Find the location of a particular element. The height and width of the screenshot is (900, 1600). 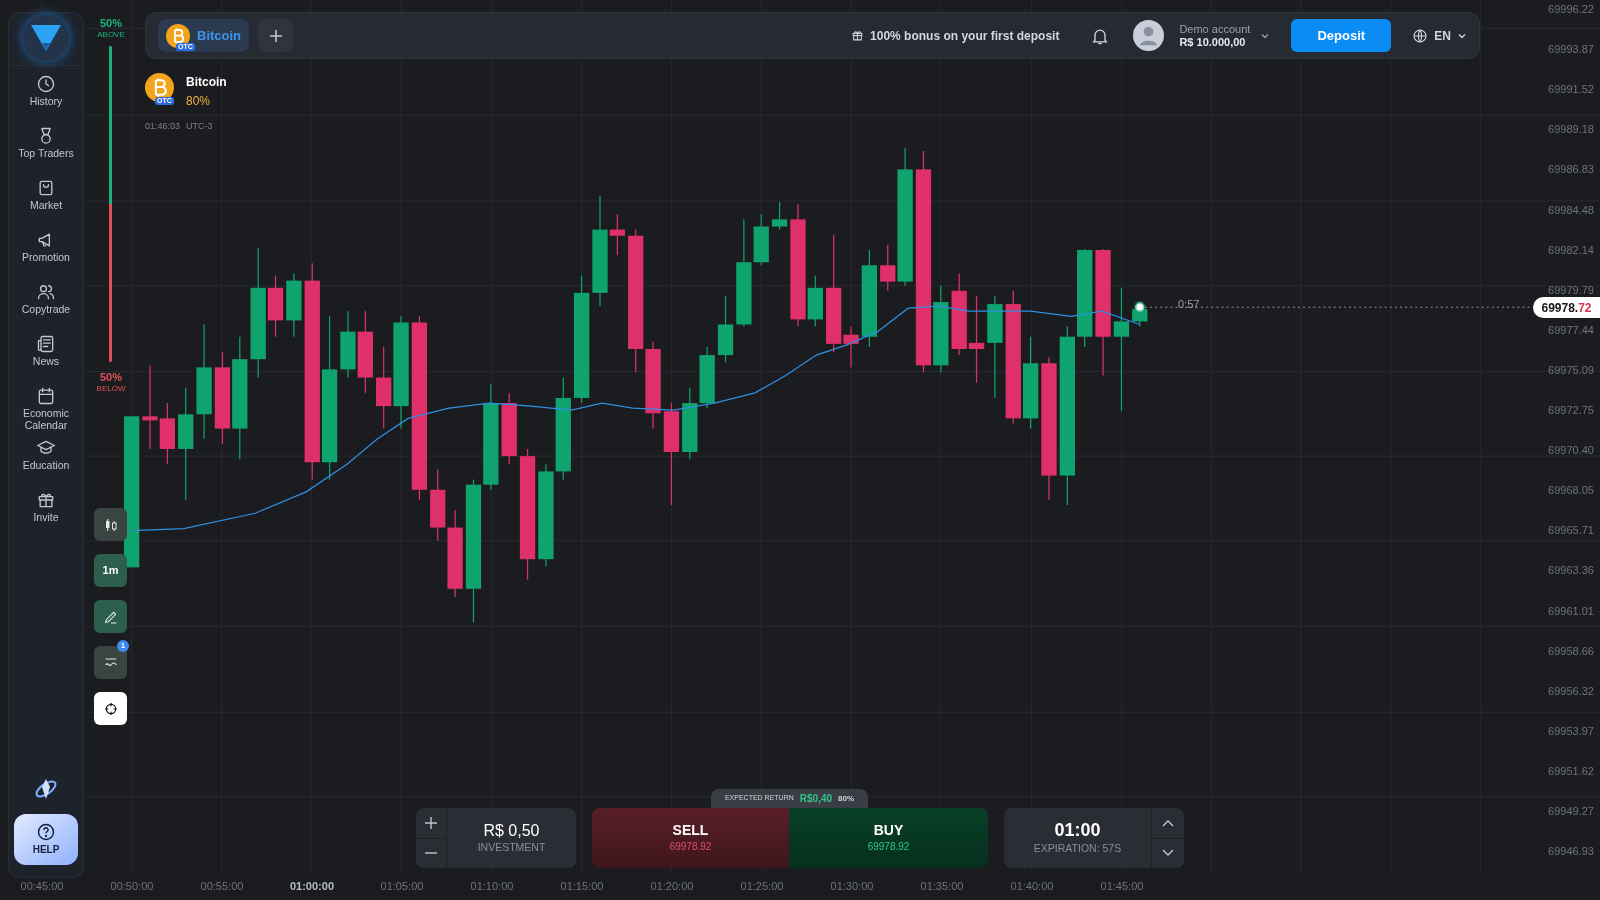

time-tick: 01:25:00 is located at coordinates (762, 886).